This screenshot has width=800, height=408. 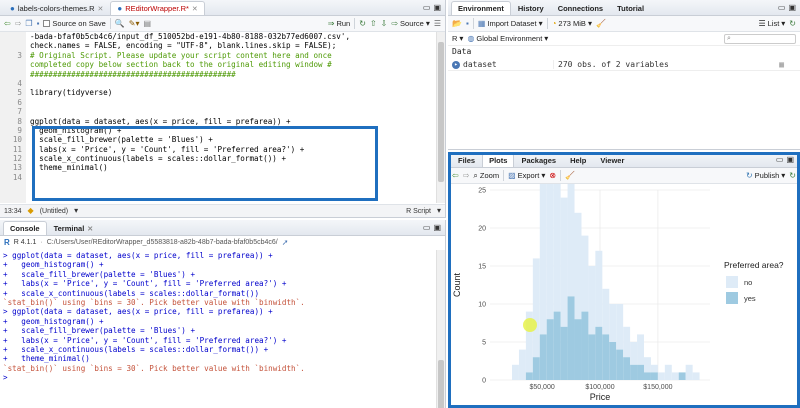 What do you see at coordinates (384, 23) in the screenshot?
I see `go-to-section-down-icon: ⇩` at bounding box center [384, 23].